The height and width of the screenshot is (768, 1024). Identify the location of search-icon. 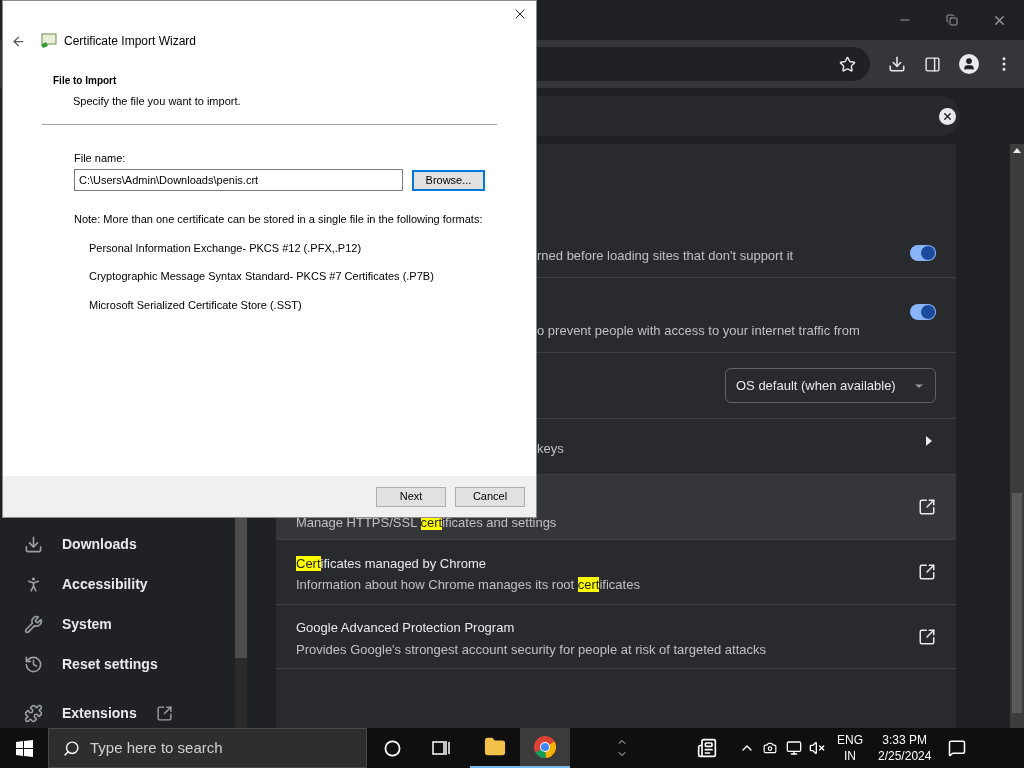
(71, 748).